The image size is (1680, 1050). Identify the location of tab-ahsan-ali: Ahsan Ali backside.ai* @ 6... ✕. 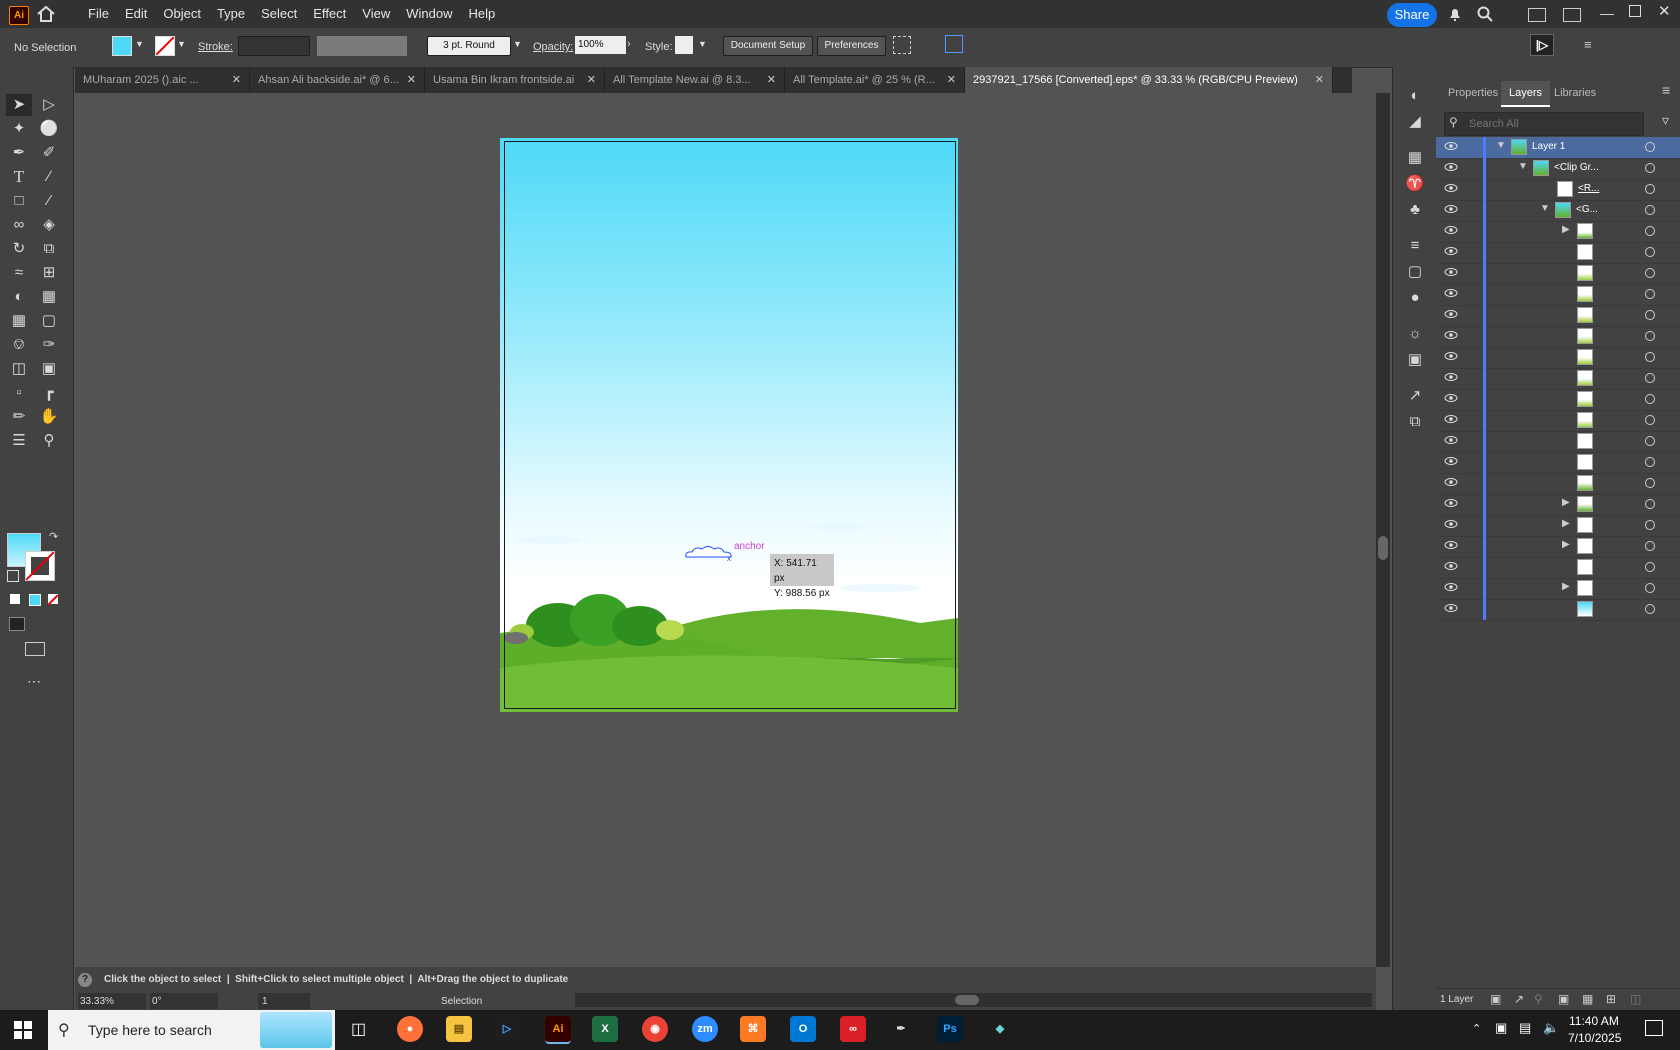
(337, 80).